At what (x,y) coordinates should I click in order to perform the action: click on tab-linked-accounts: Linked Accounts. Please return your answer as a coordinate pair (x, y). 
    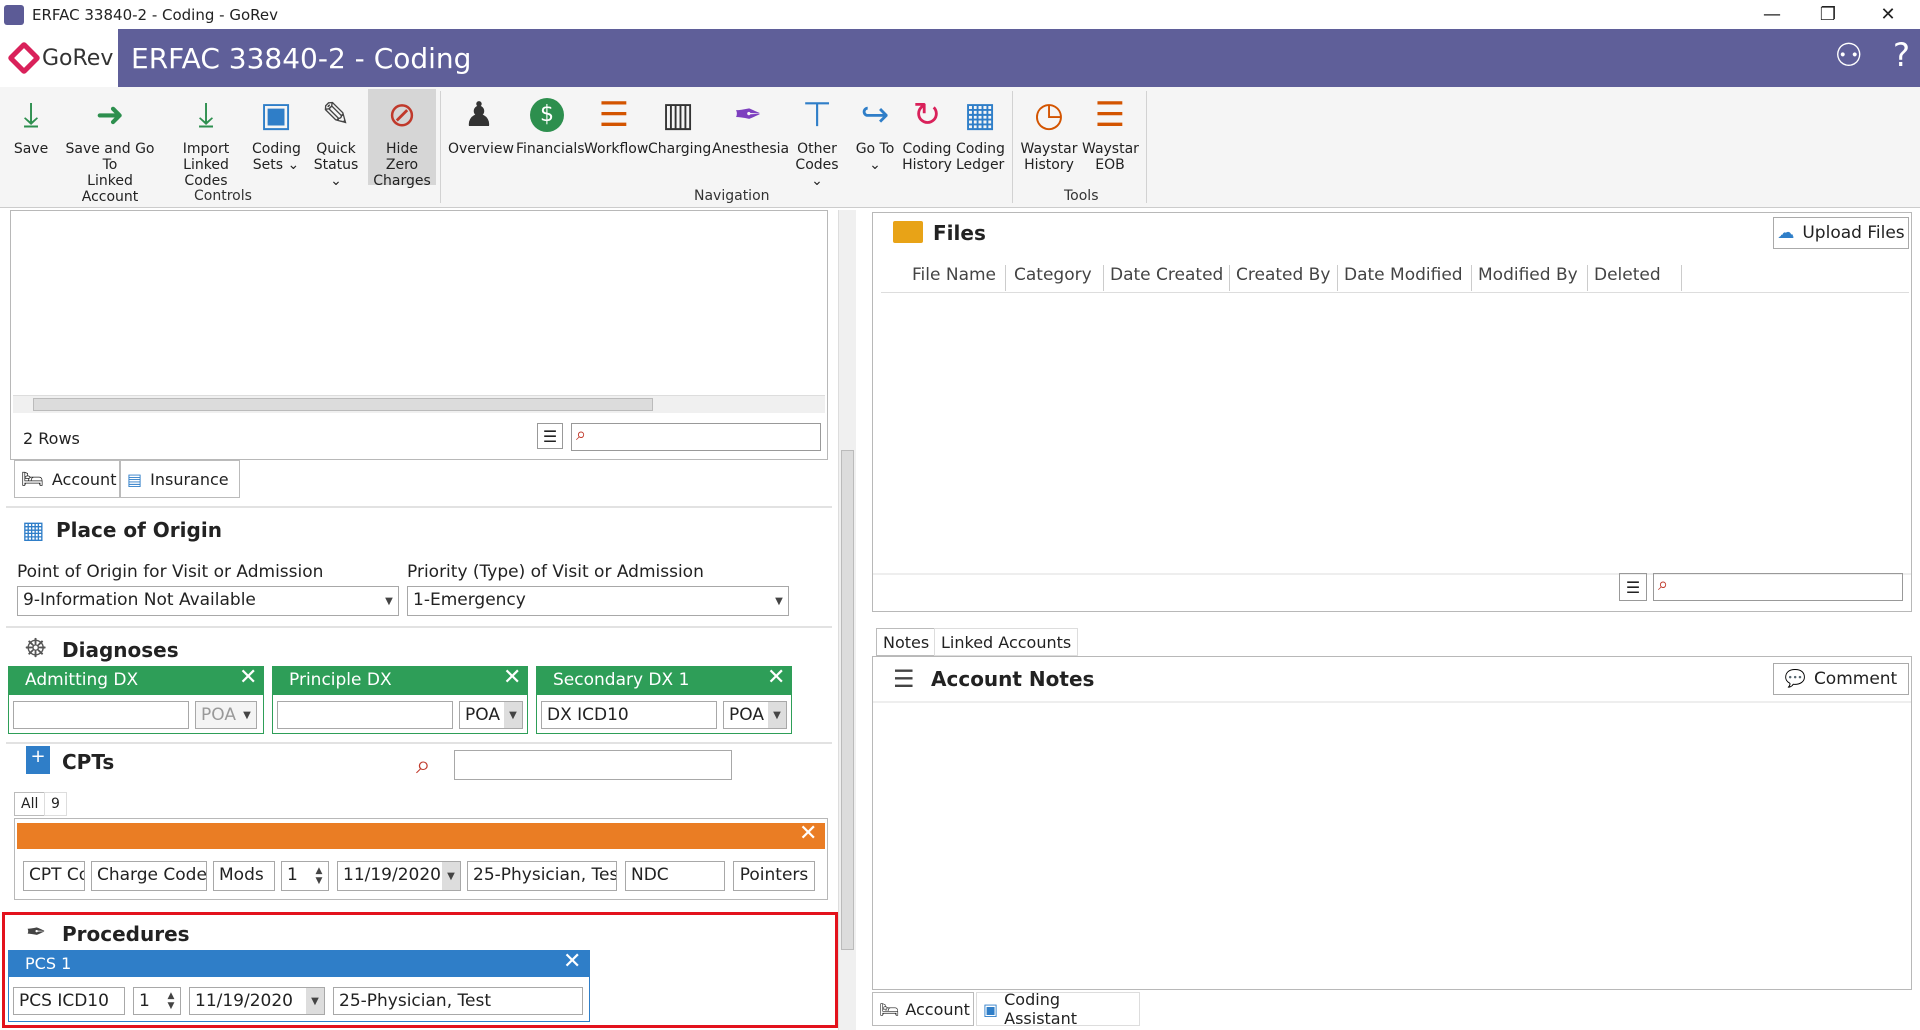
    Looking at the image, I should click on (1006, 642).